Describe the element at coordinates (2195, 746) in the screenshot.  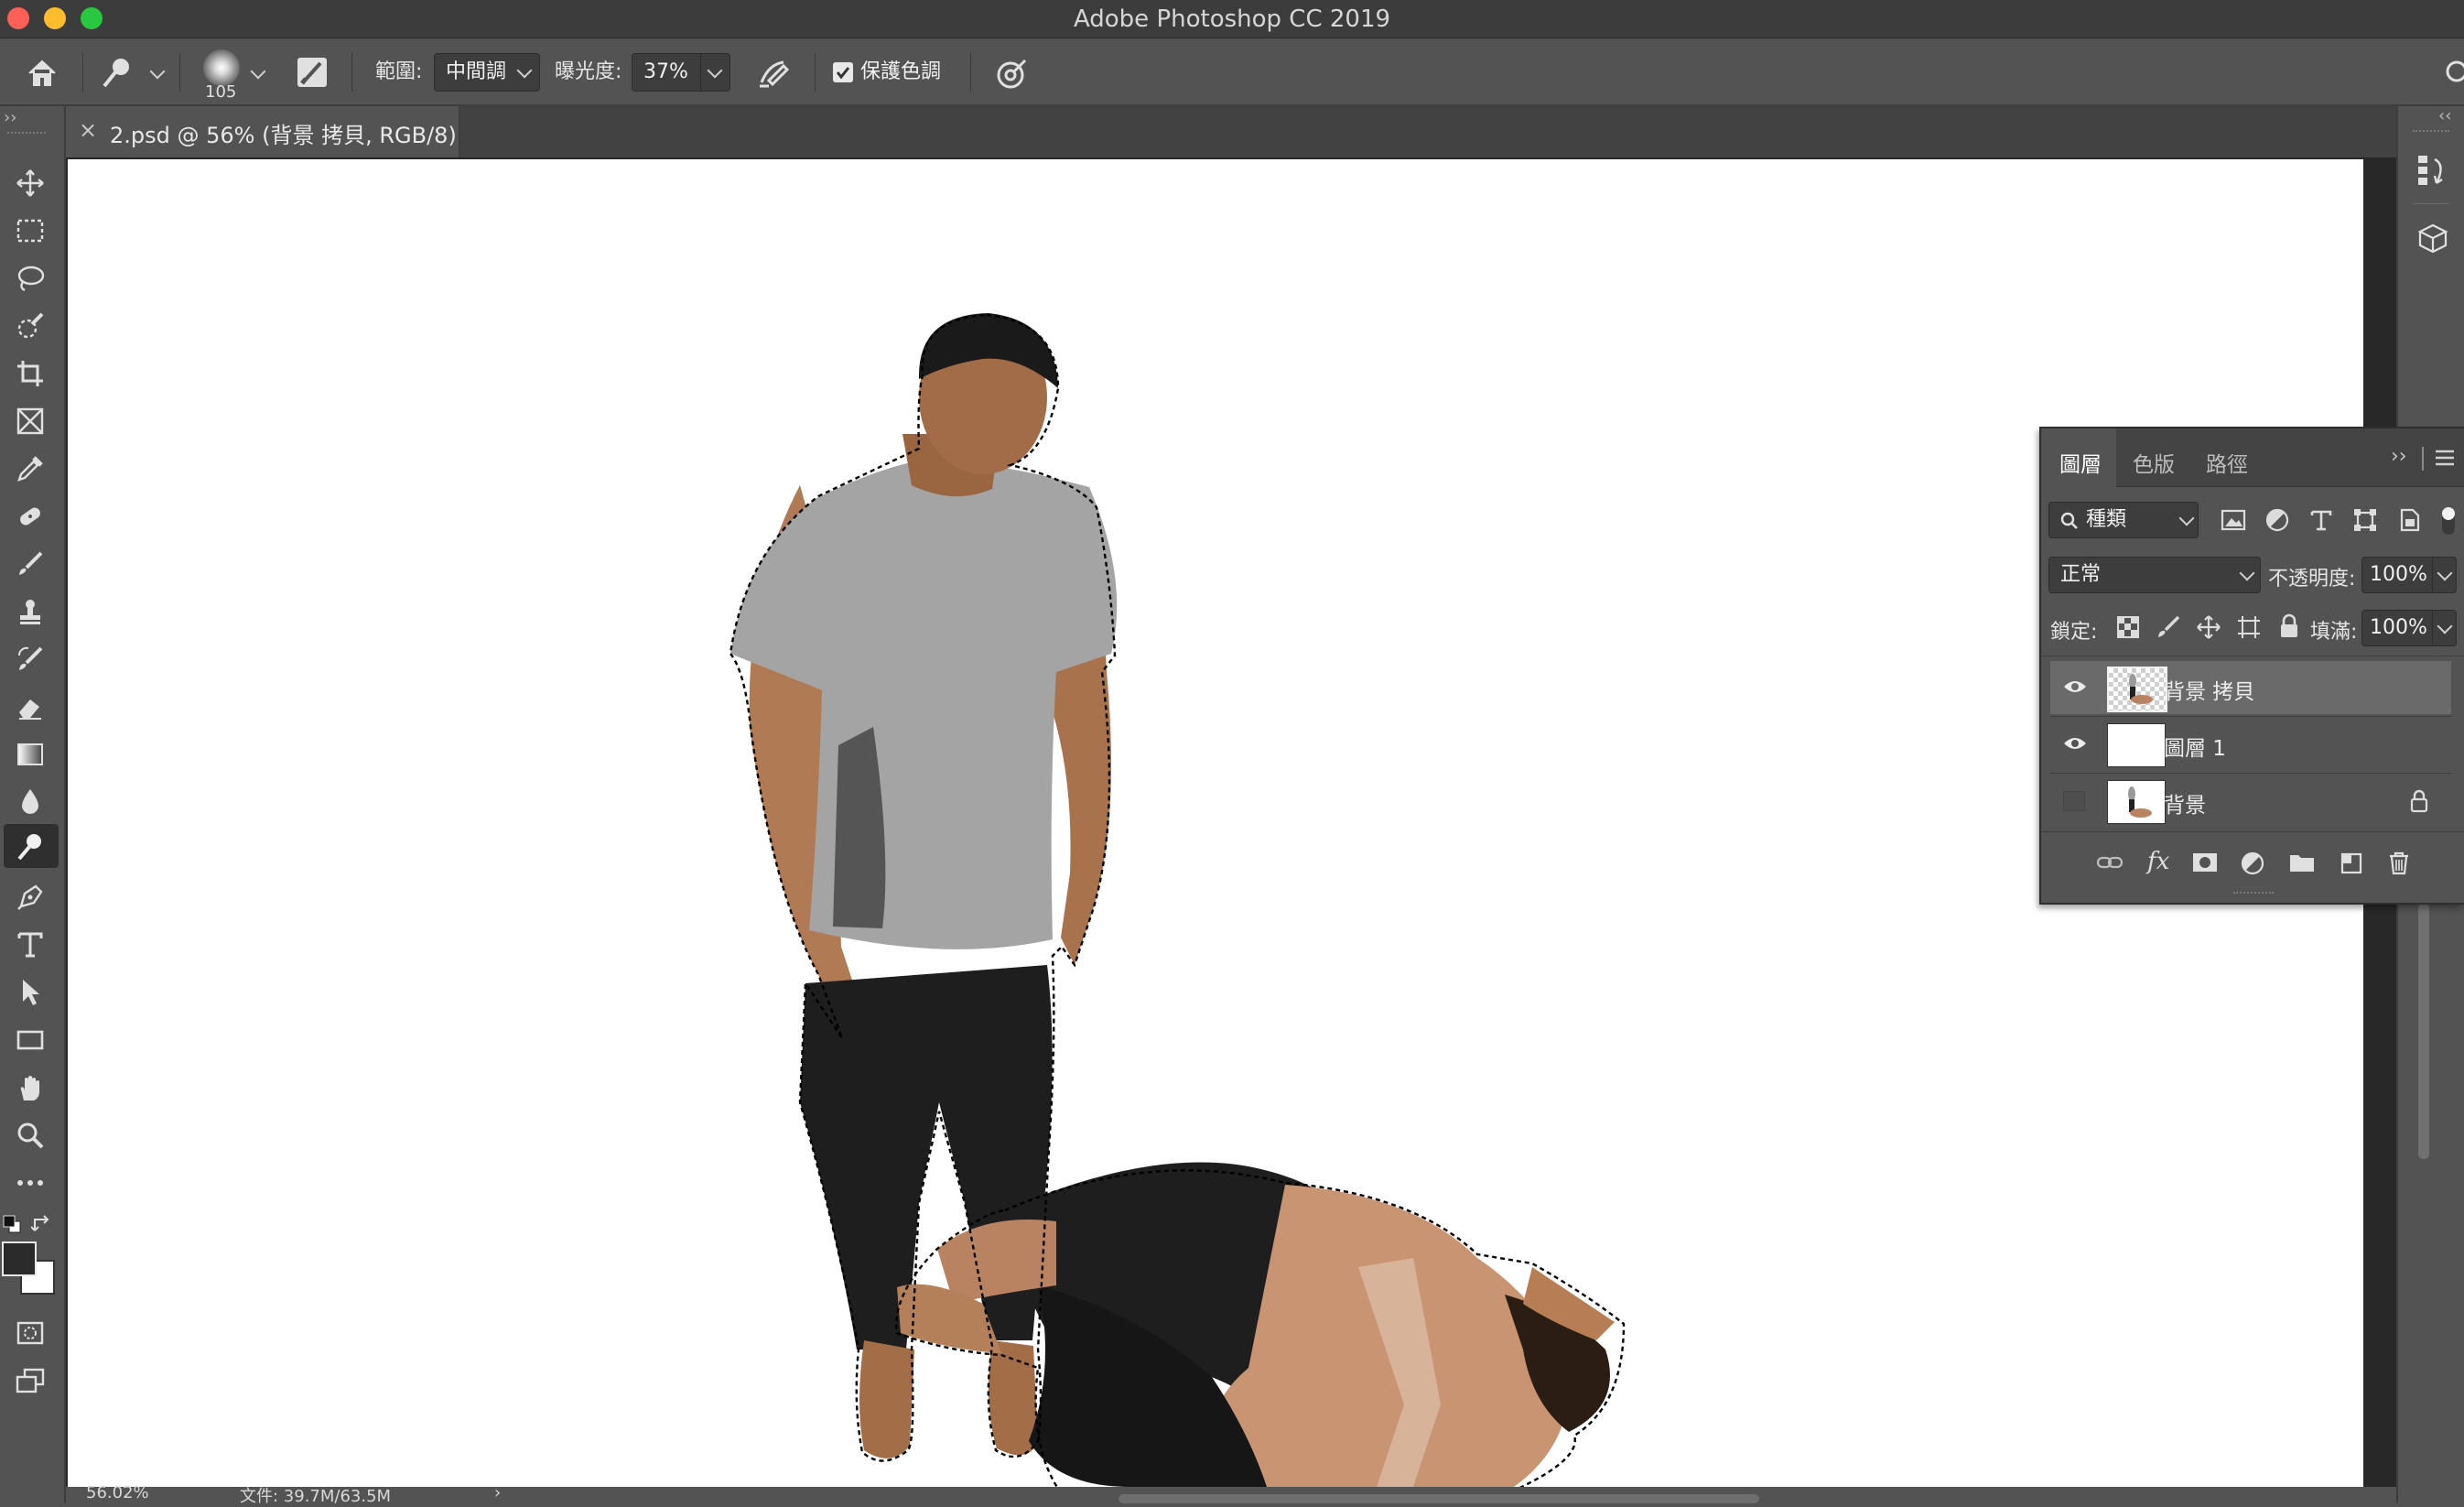
I see `layer-name: 圖層 1` at that location.